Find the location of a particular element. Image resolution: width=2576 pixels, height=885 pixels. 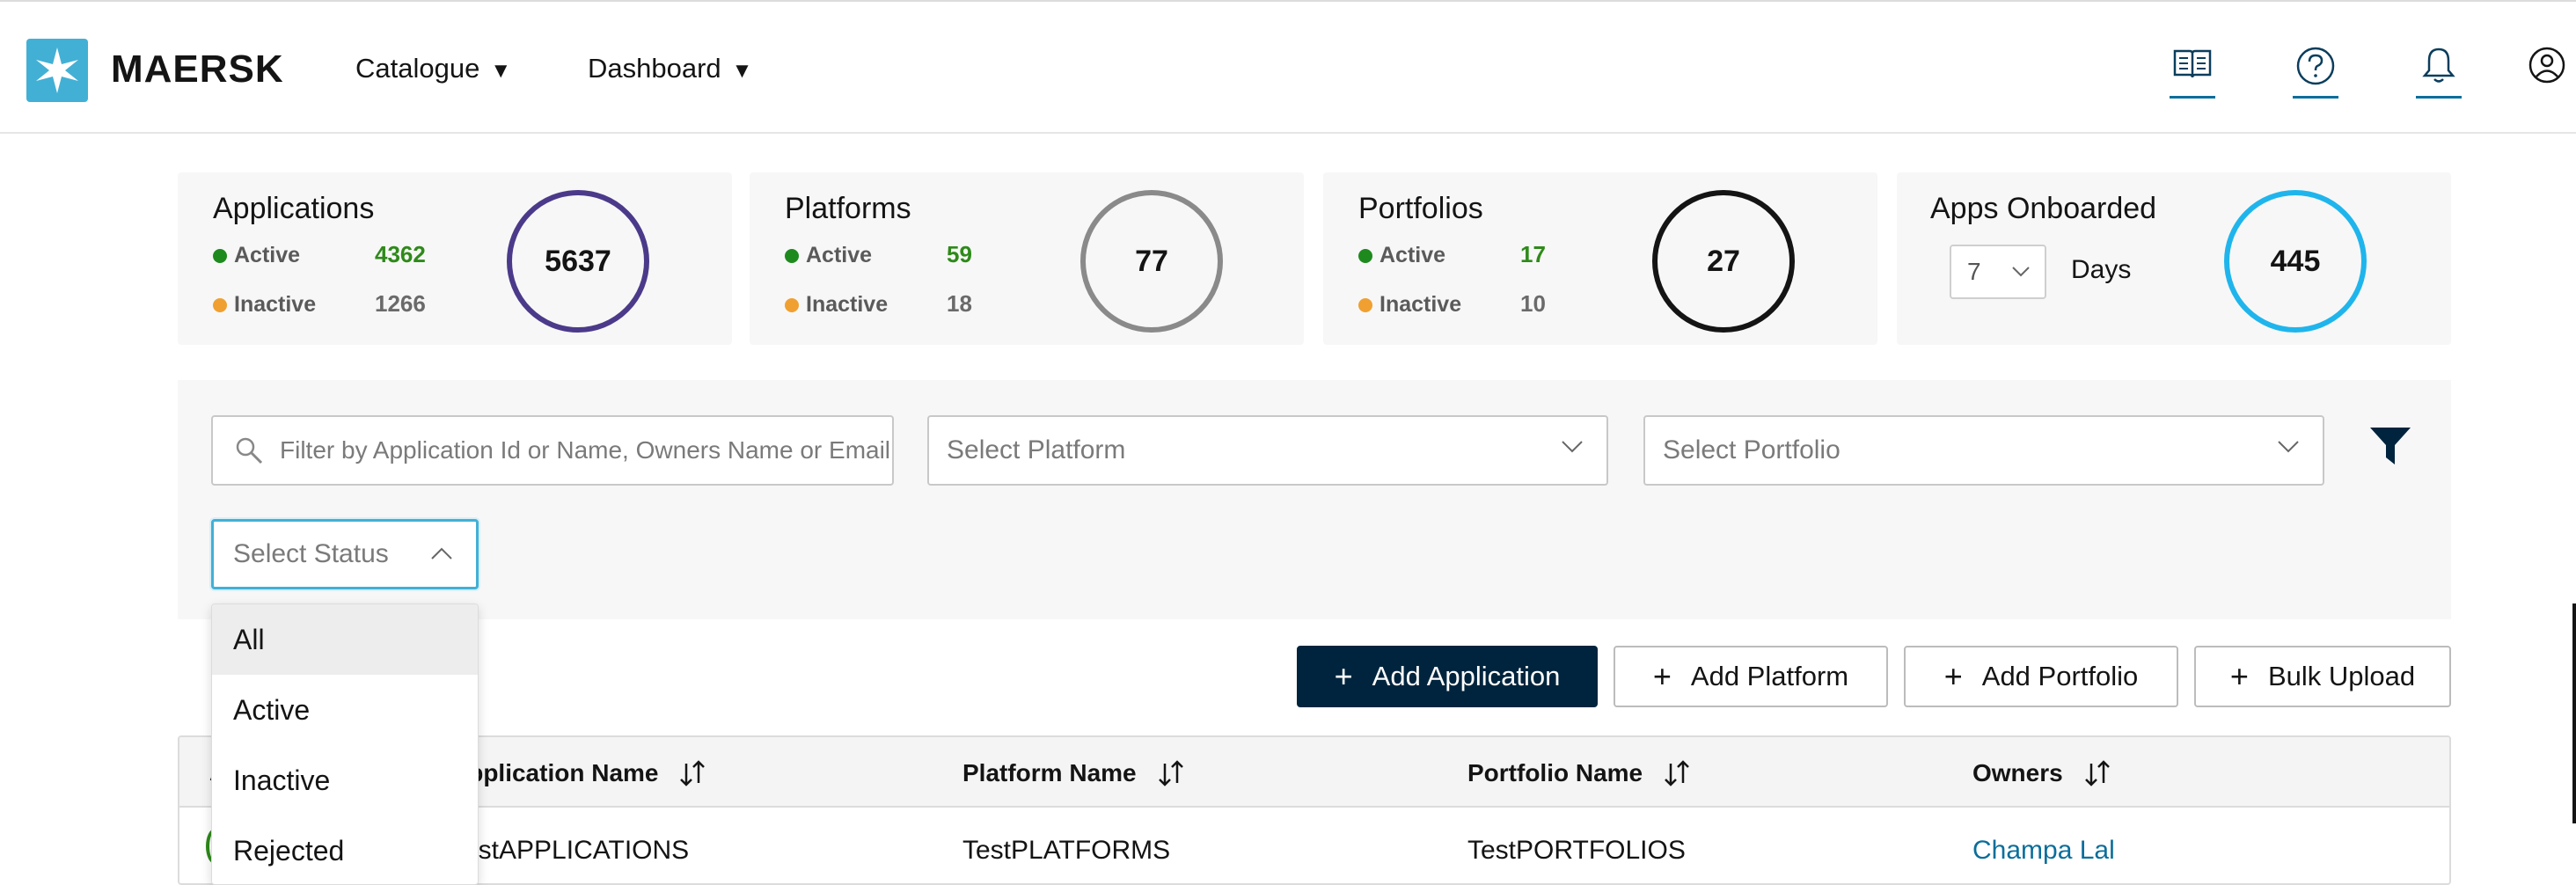

platforms-card: Platforms Active 59 Inactive 18 77 is located at coordinates (1027, 258).